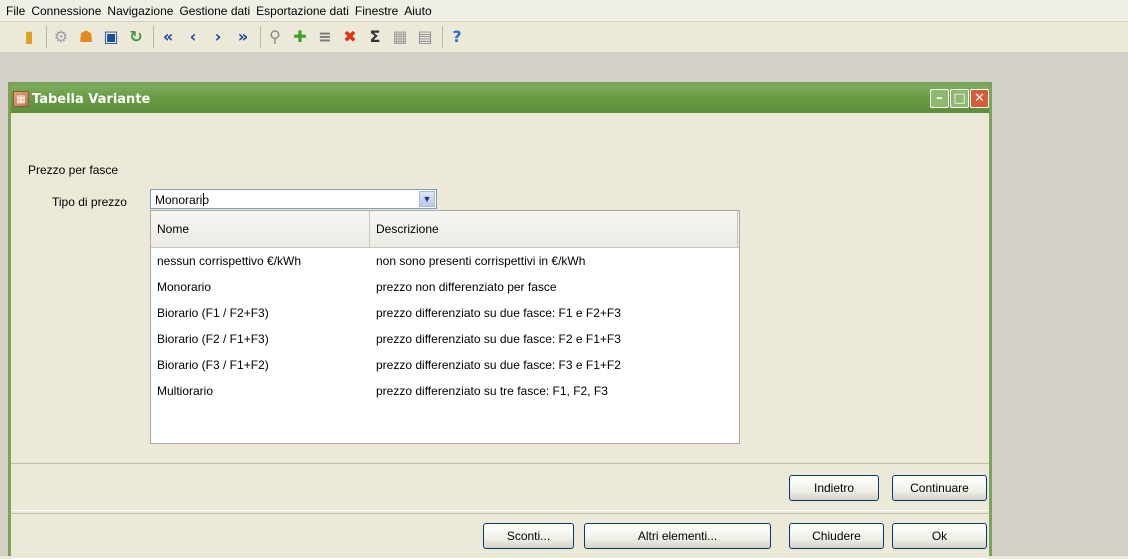 Image resolution: width=1128 pixels, height=559 pixels. Describe the element at coordinates (111, 37) in the screenshot. I see `save-icon: ▣` at that location.